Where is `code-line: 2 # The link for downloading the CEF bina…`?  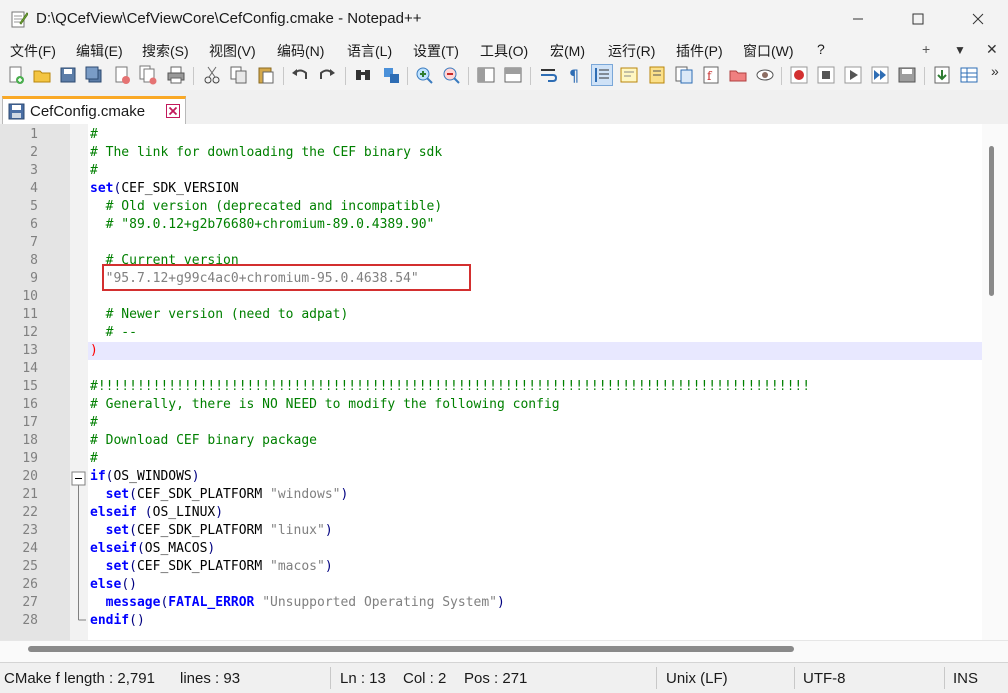
code-line: 2 # The link for downloading the CEF bina… is located at coordinates (491, 153).